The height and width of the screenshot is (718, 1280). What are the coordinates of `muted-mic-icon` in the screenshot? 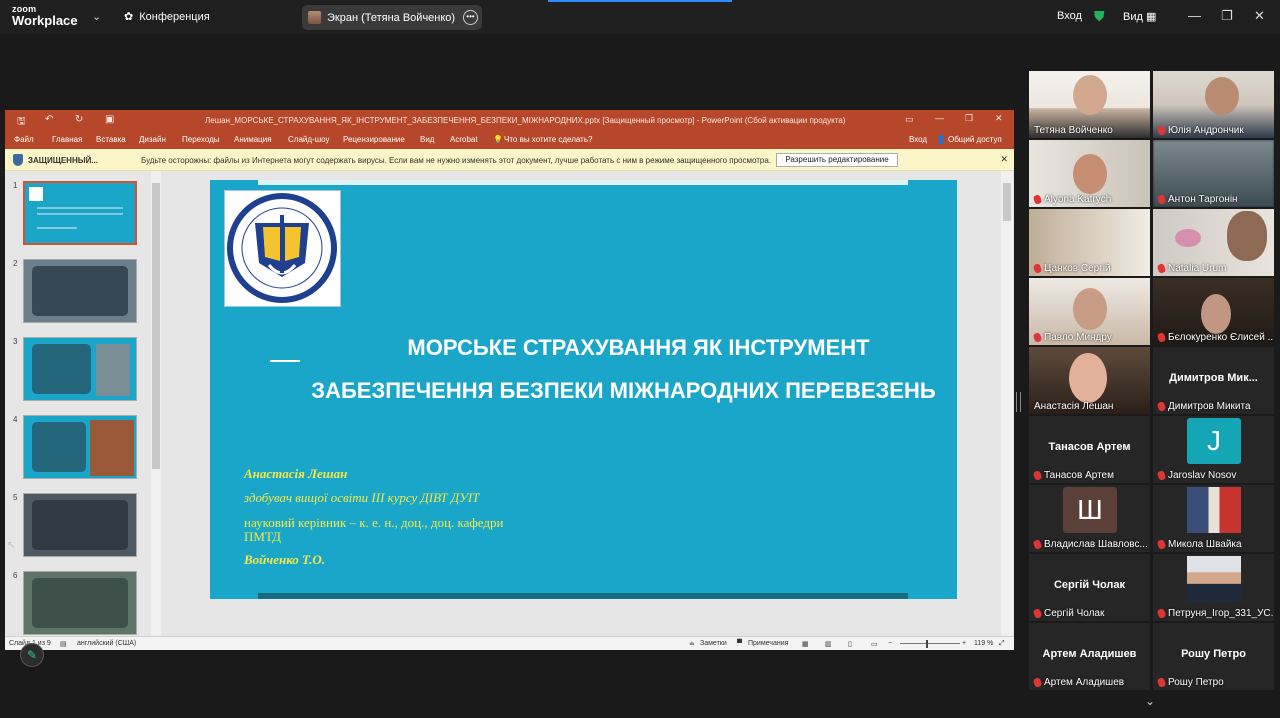 It's located at (1161, 406).